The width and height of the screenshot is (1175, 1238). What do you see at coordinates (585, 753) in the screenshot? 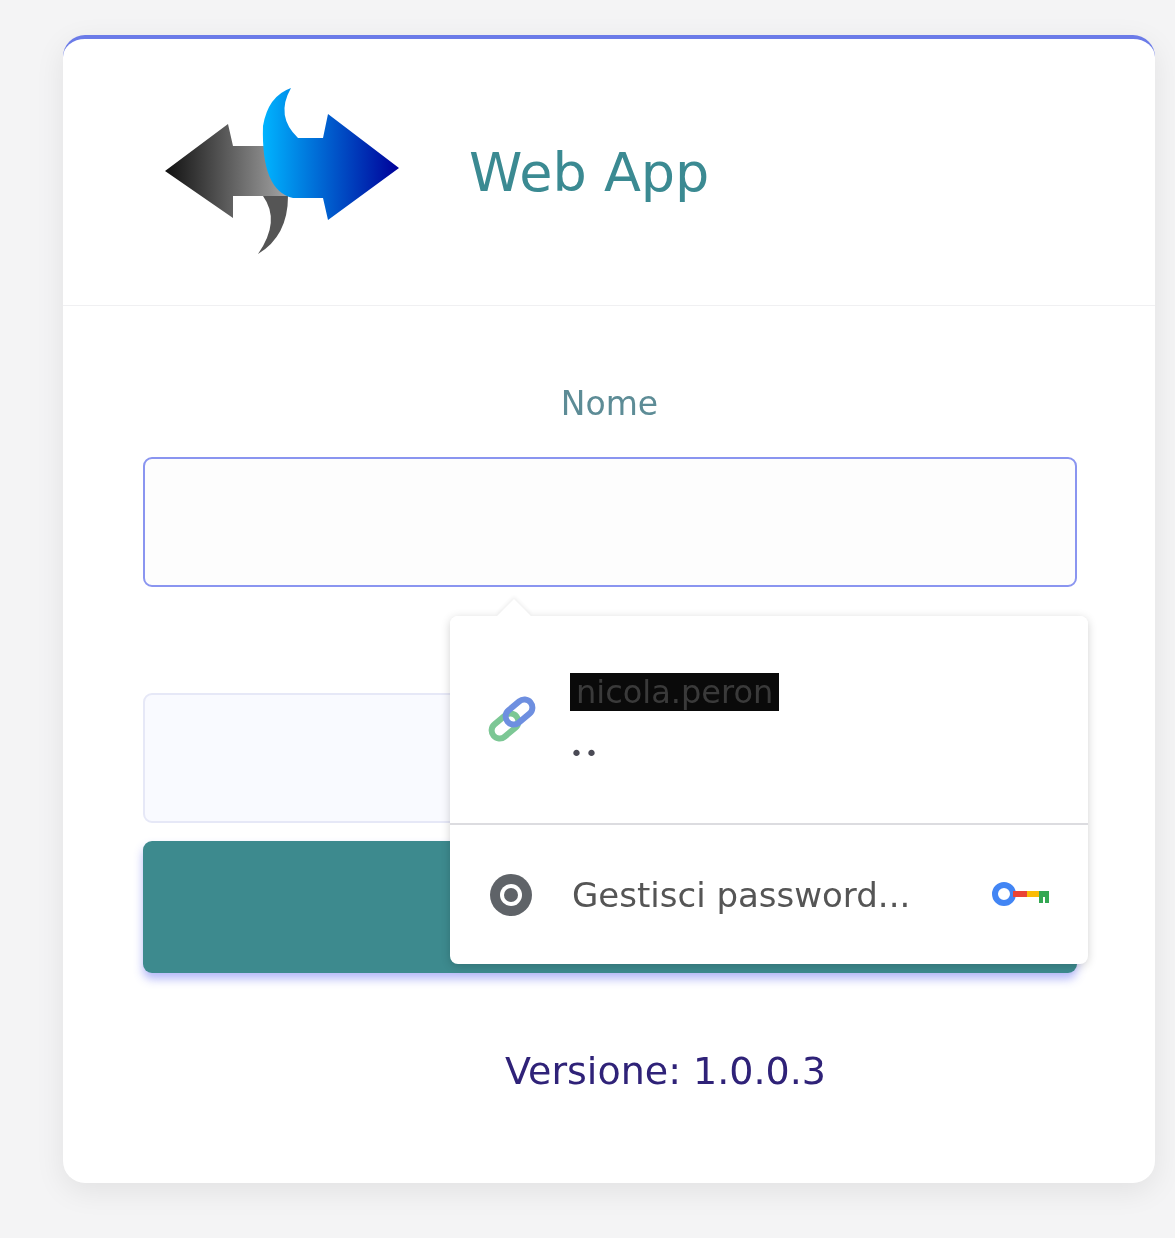
I see `password-mask: ••` at bounding box center [585, 753].